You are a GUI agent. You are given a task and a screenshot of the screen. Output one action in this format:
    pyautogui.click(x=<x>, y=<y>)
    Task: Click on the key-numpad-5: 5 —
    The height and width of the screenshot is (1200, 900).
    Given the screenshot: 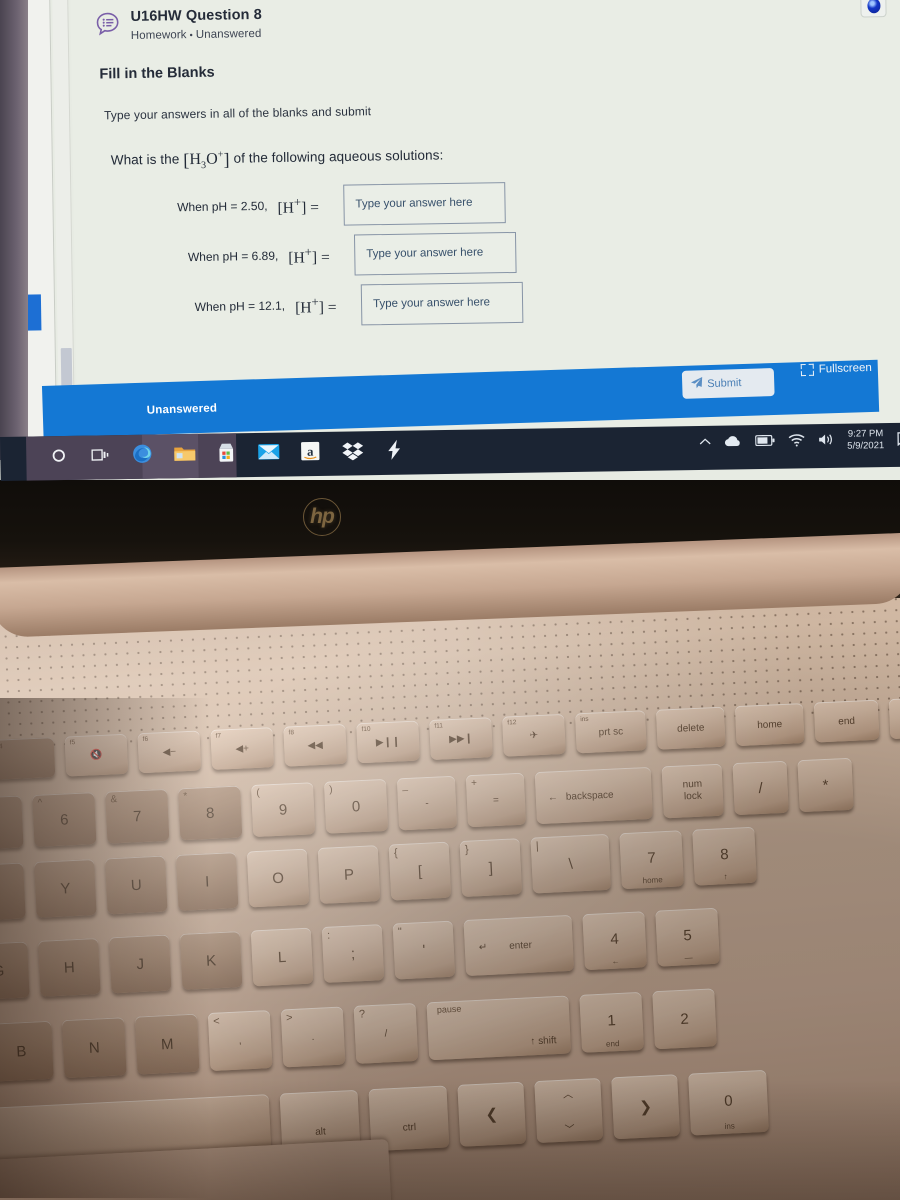 What is the action you would take?
    pyautogui.click(x=687, y=937)
    